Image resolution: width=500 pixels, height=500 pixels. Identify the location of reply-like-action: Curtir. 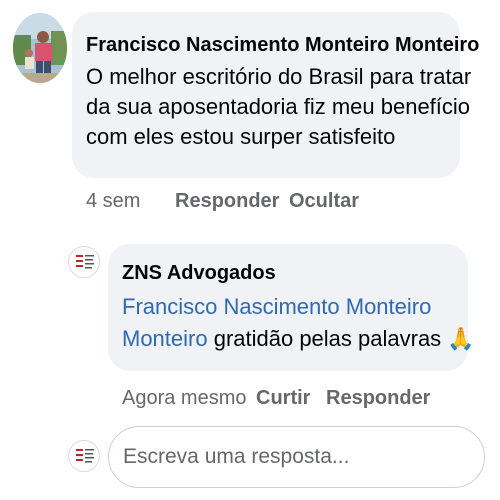
(283, 398).